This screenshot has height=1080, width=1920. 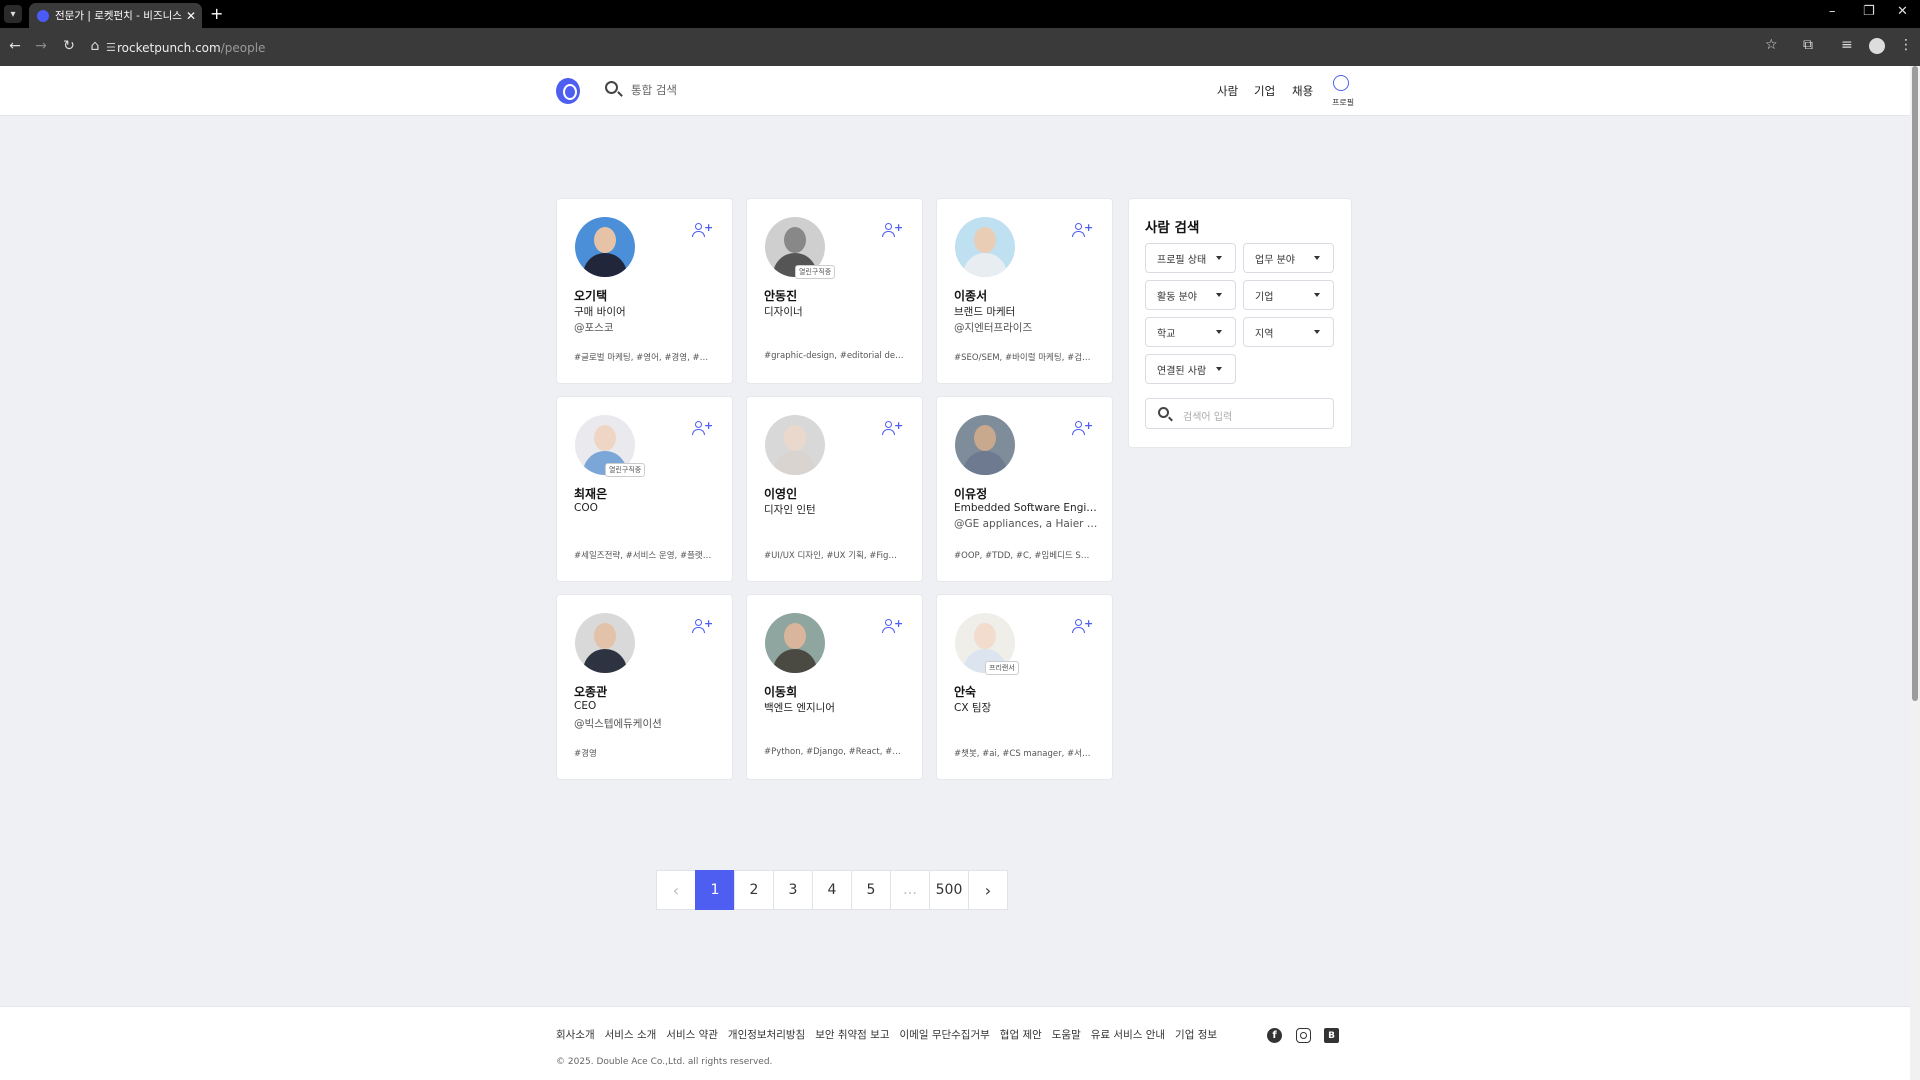 What do you see at coordinates (676, 890) in the screenshot?
I see `prev-page-button: ‹` at bounding box center [676, 890].